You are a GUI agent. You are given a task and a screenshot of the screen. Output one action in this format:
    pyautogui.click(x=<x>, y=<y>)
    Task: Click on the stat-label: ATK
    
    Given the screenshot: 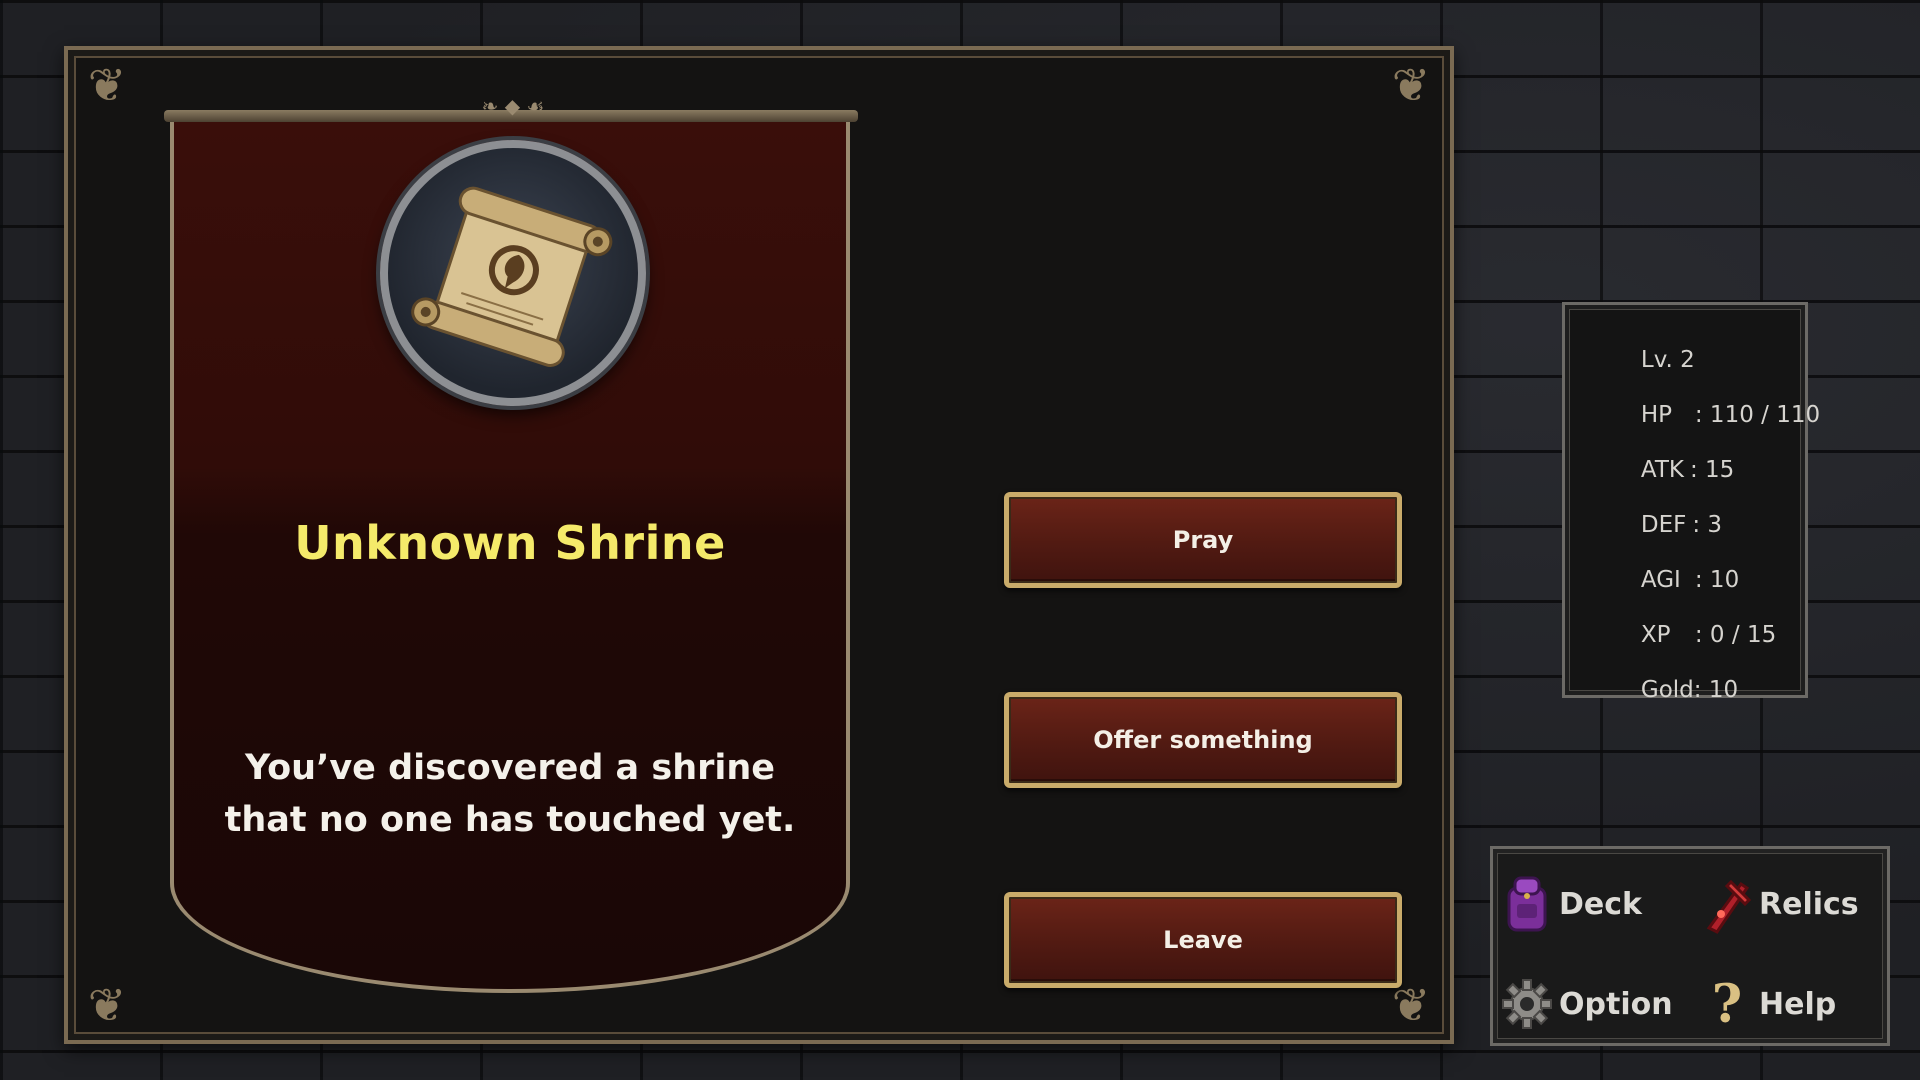 What is the action you would take?
    pyautogui.click(x=1662, y=470)
    